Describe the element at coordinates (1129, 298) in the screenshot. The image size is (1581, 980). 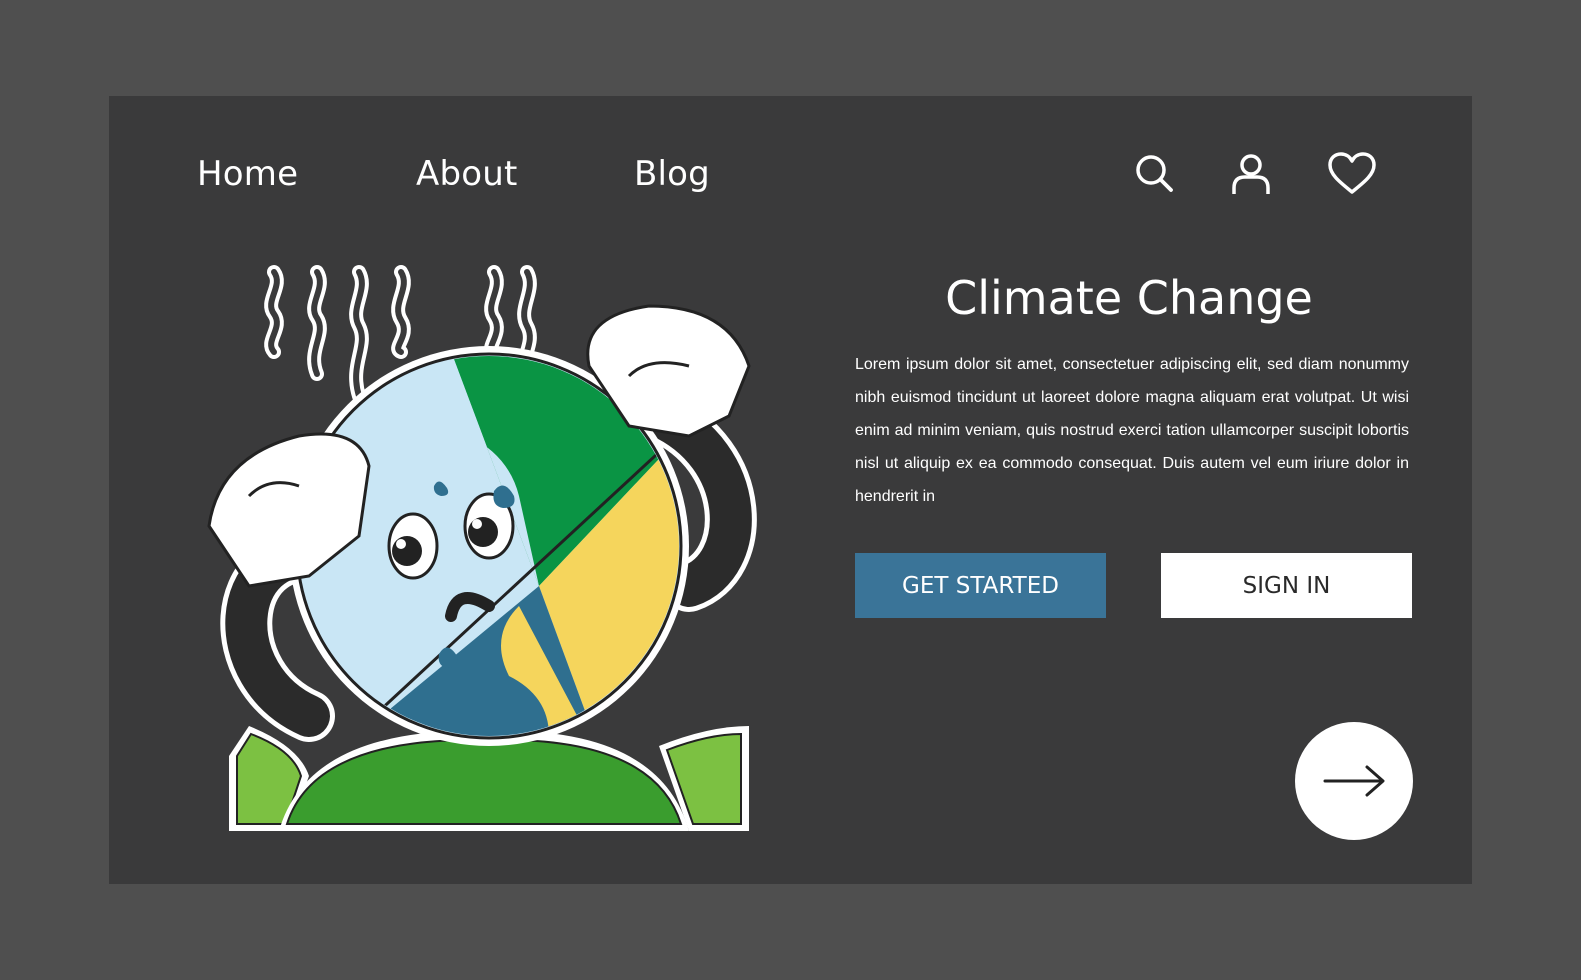
I see `page-title: Climate Change` at that location.